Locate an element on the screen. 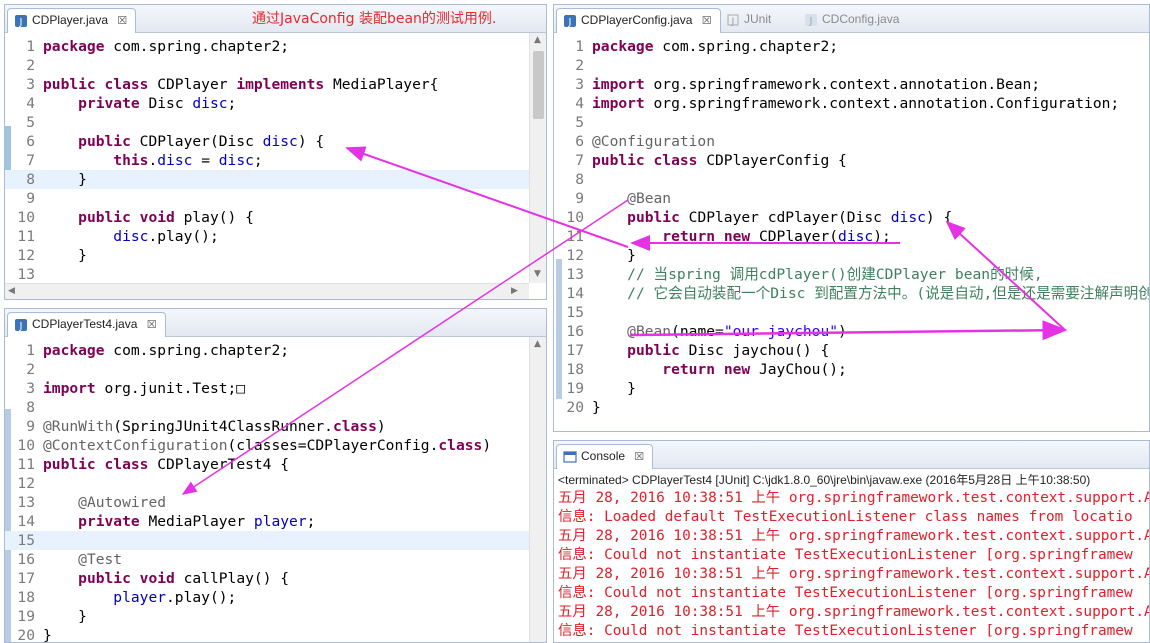 This screenshot has height=643, width=1150. code-line: 11 public class CDPlayerTest4 { is located at coordinates (275, 464).